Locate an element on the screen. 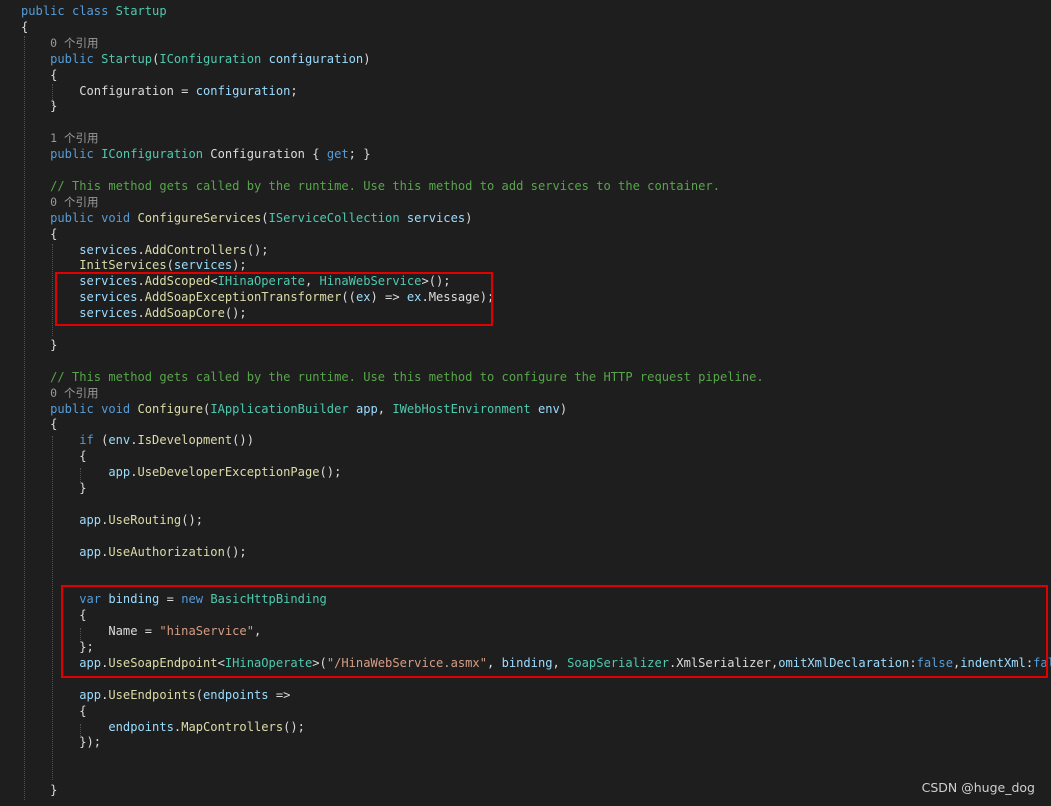 This screenshot has height=806, width=1051. code-token: >(); is located at coordinates (436, 281).